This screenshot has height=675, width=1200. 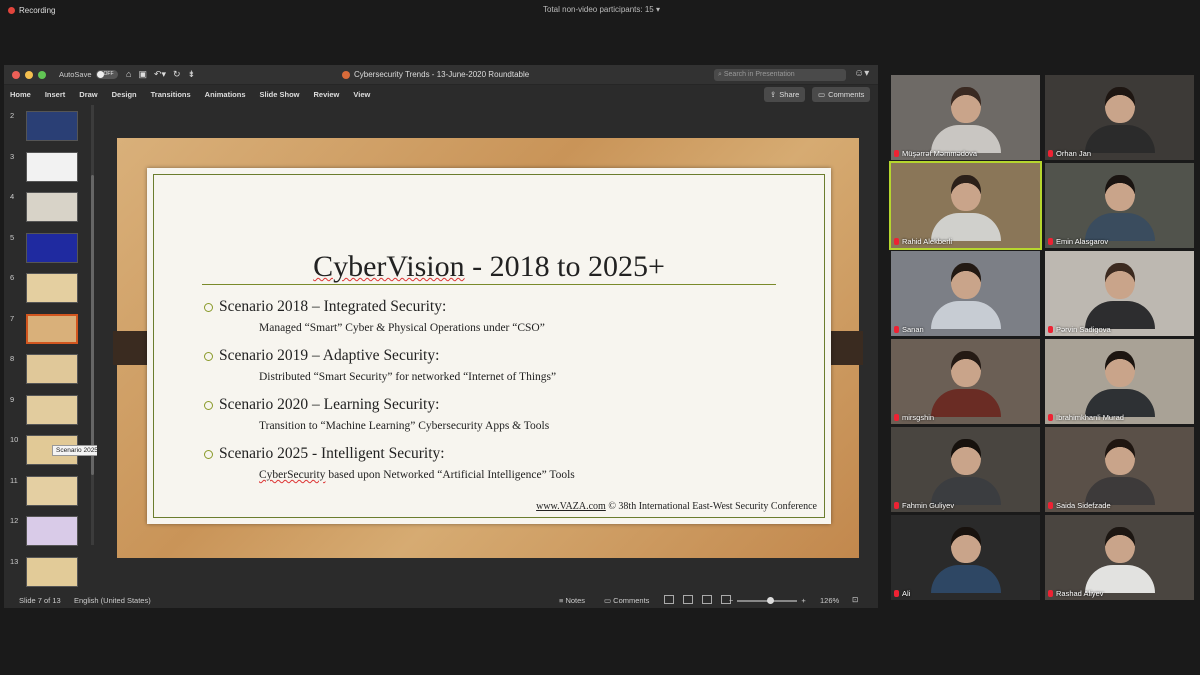 What do you see at coordinates (12, 277) in the screenshot?
I see `slide-number: 6` at bounding box center [12, 277].